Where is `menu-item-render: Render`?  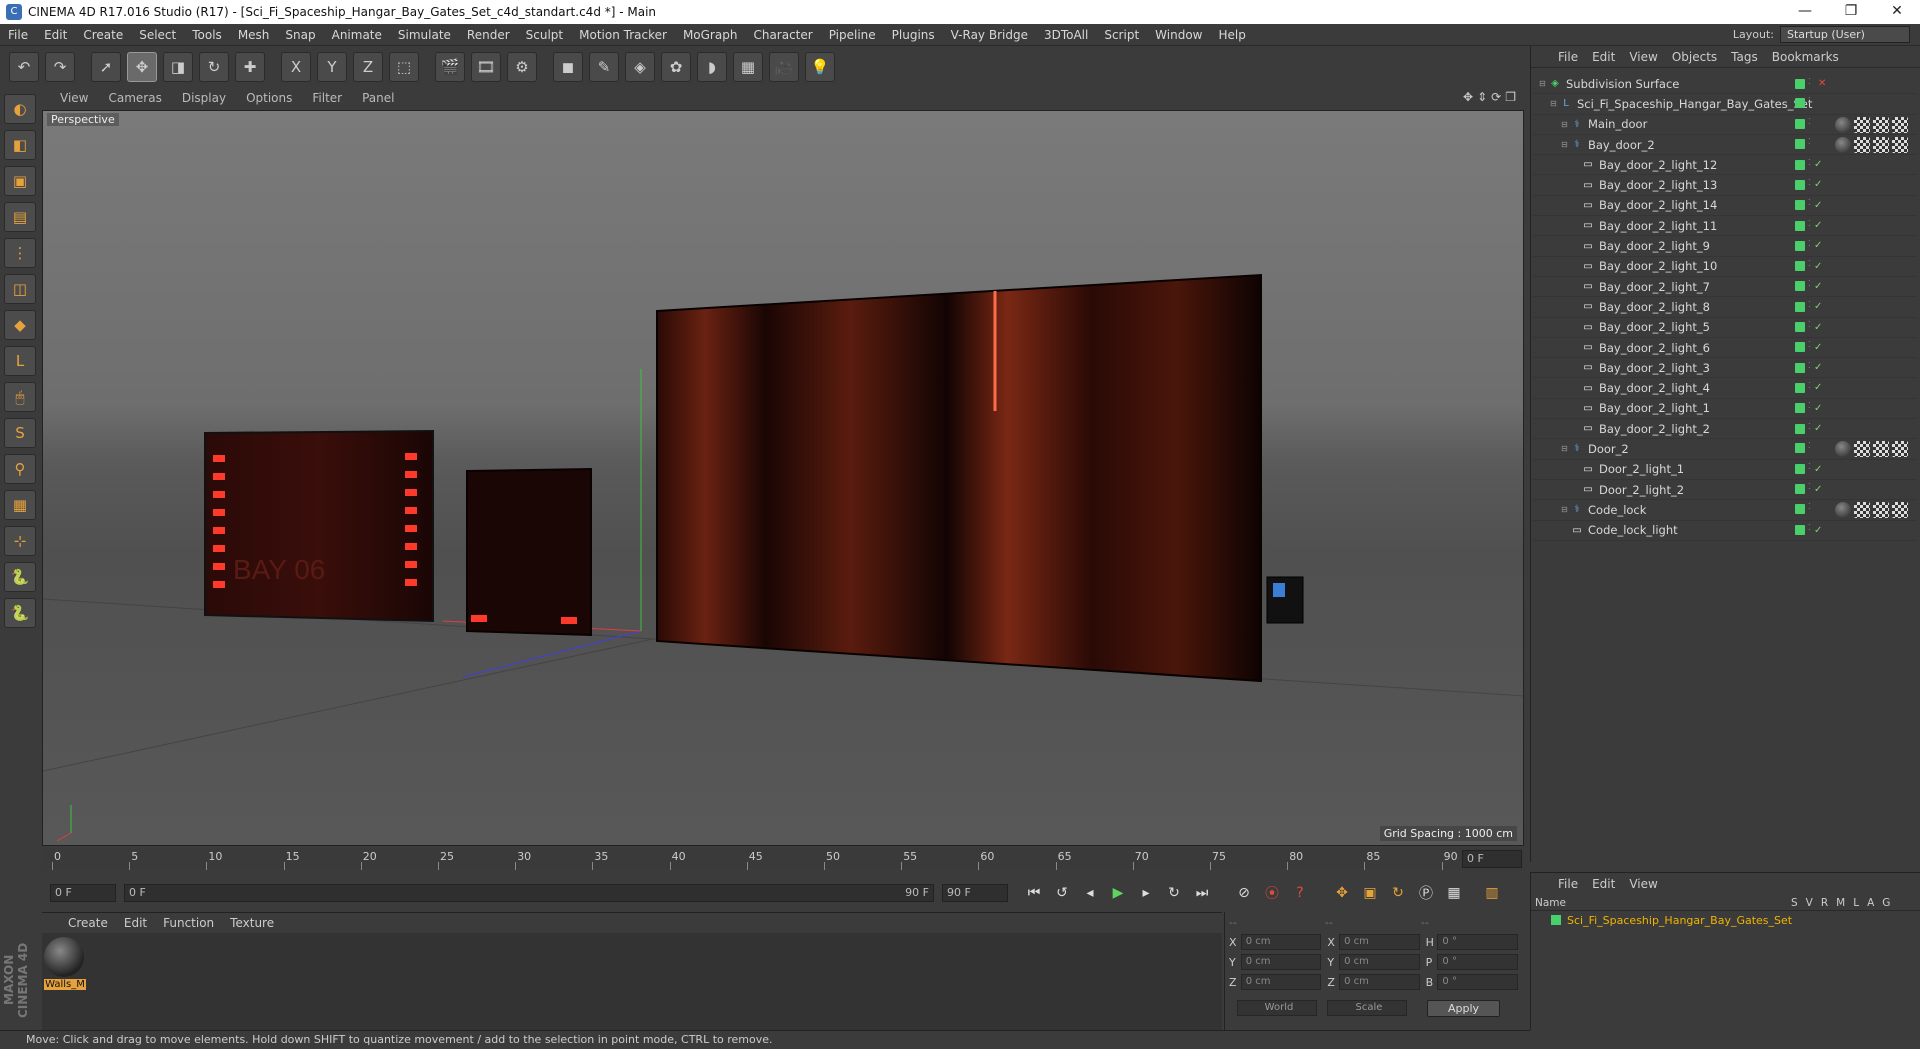
menu-item-render: Render is located at coordinates (488, 35).